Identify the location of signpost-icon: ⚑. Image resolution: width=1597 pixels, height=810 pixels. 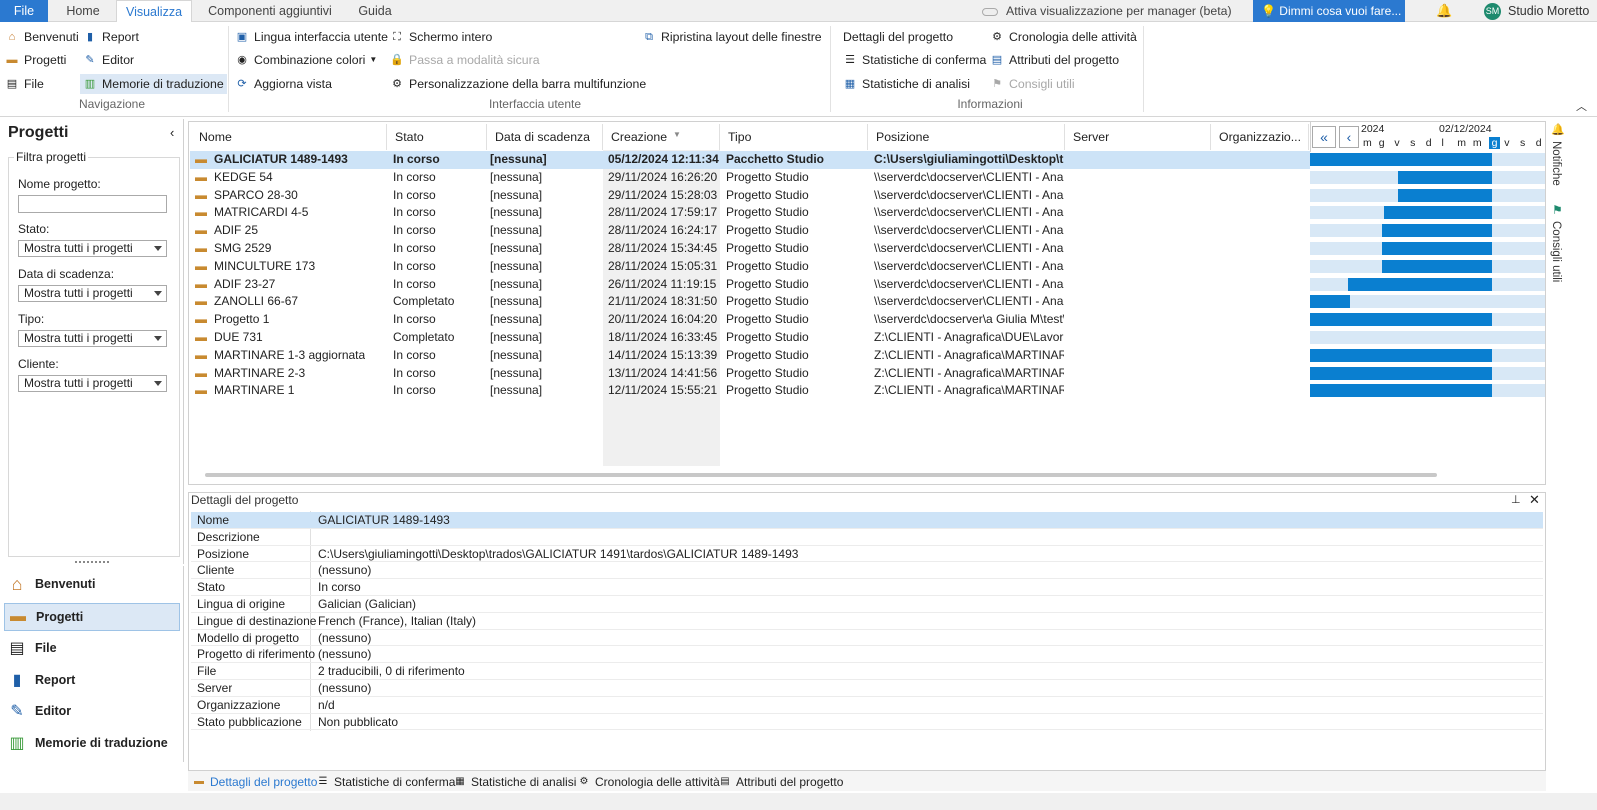
(997, 84).